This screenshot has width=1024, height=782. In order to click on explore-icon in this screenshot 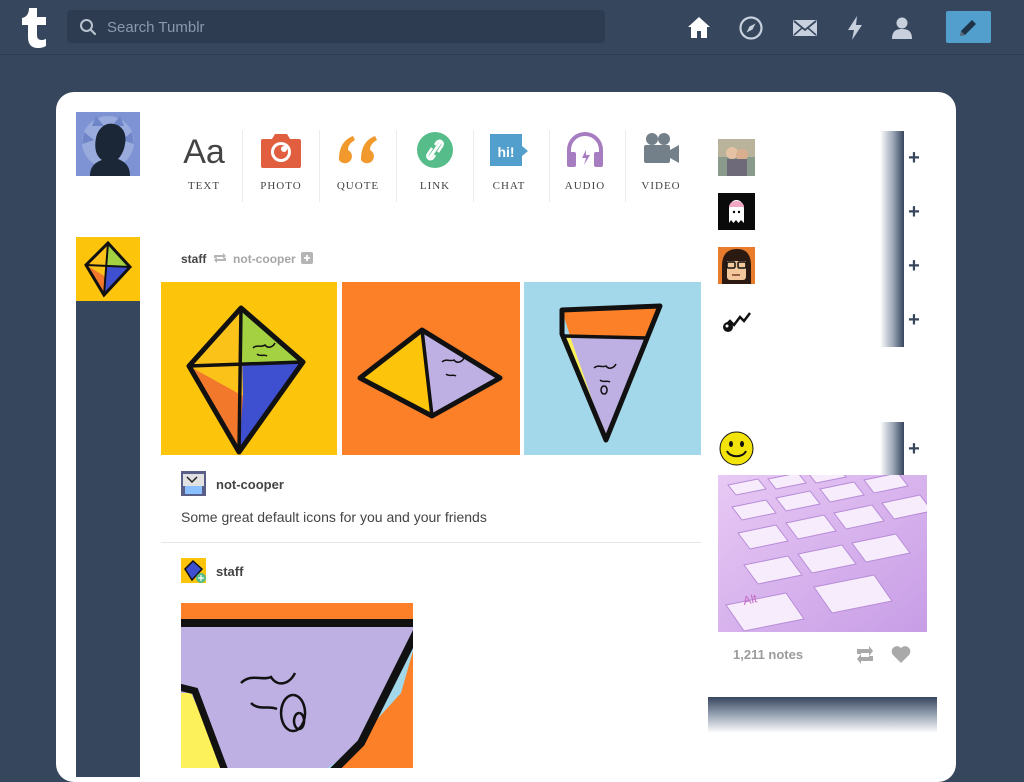, I will do `click(751, 28)`.